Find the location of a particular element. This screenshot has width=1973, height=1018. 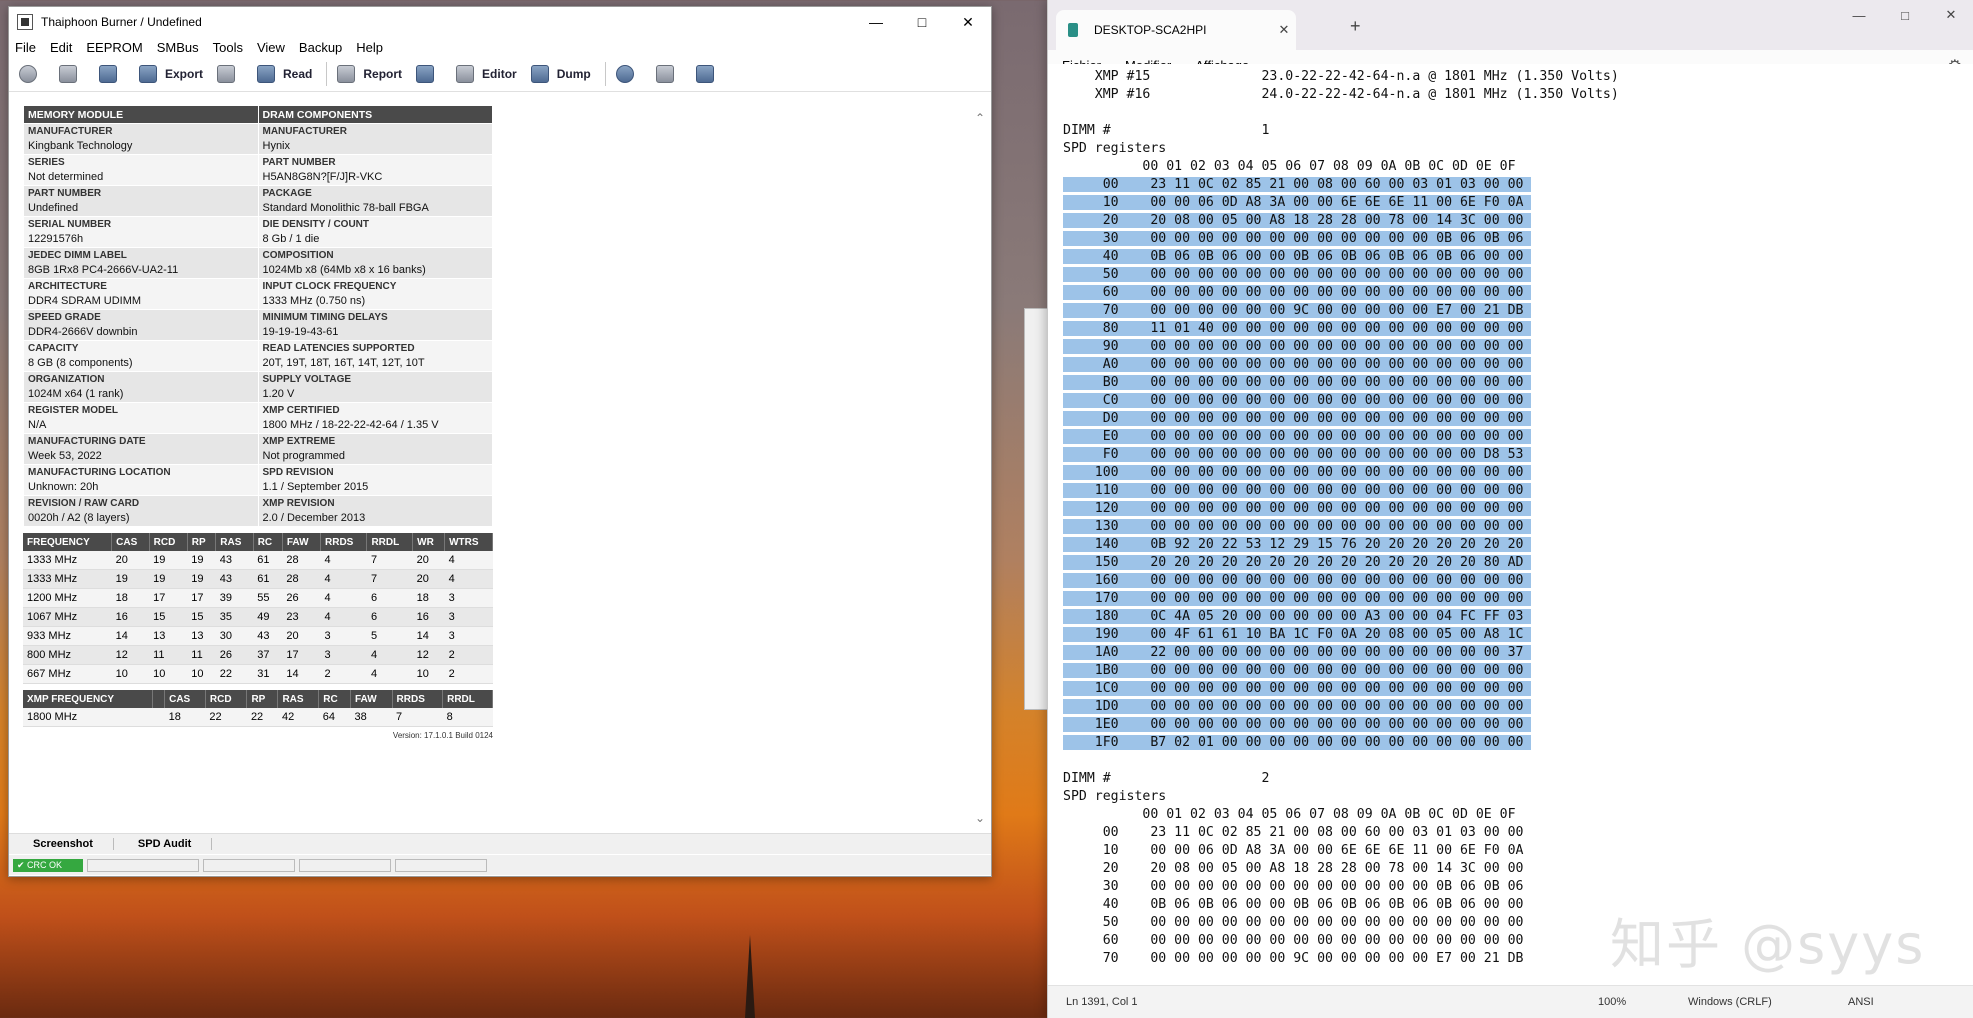

menu-edit: Edit is located at coordinates (61, 47).